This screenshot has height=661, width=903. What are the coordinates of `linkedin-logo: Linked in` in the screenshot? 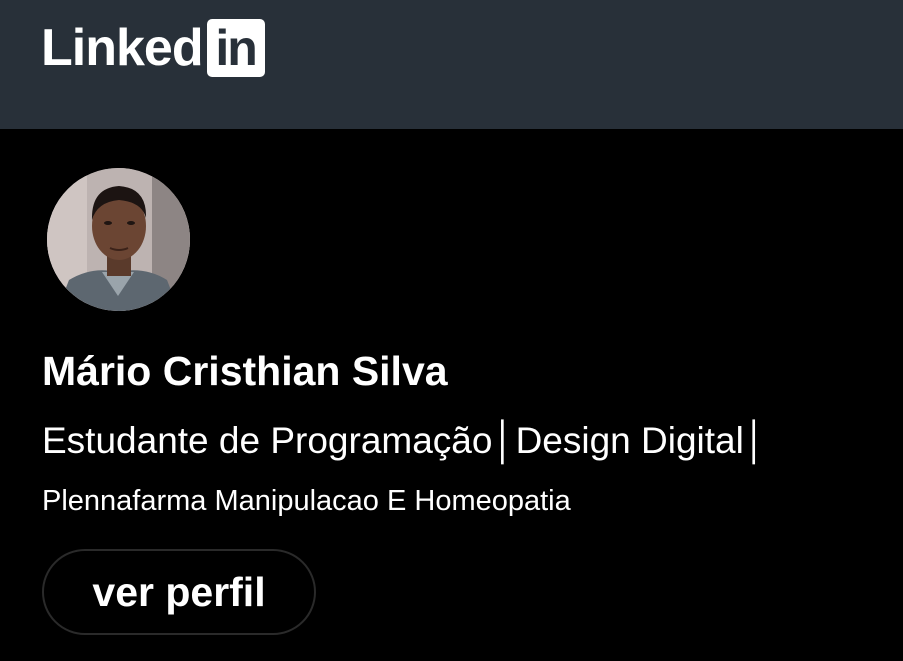 It's located at (153, 48).